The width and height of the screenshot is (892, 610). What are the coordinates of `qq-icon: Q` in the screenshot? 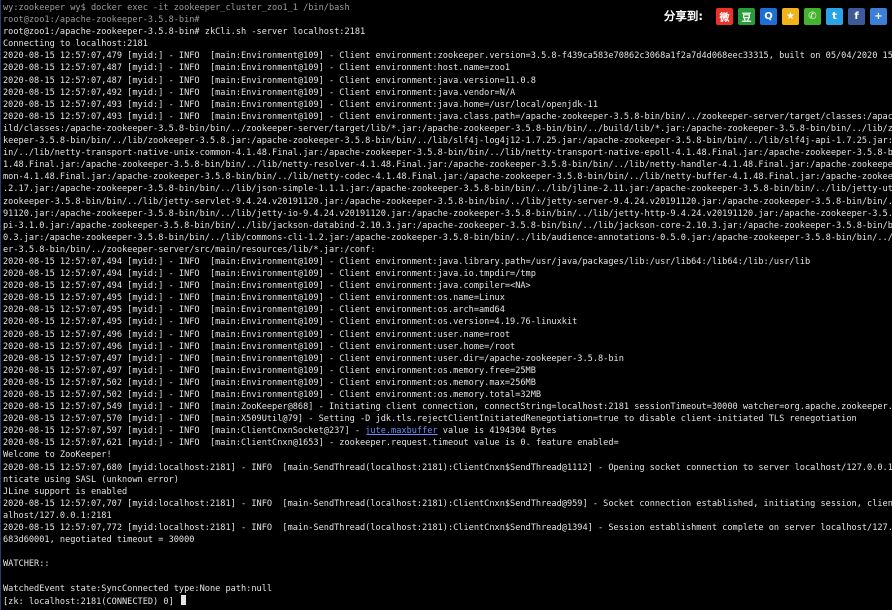 It's located at (768, 16).